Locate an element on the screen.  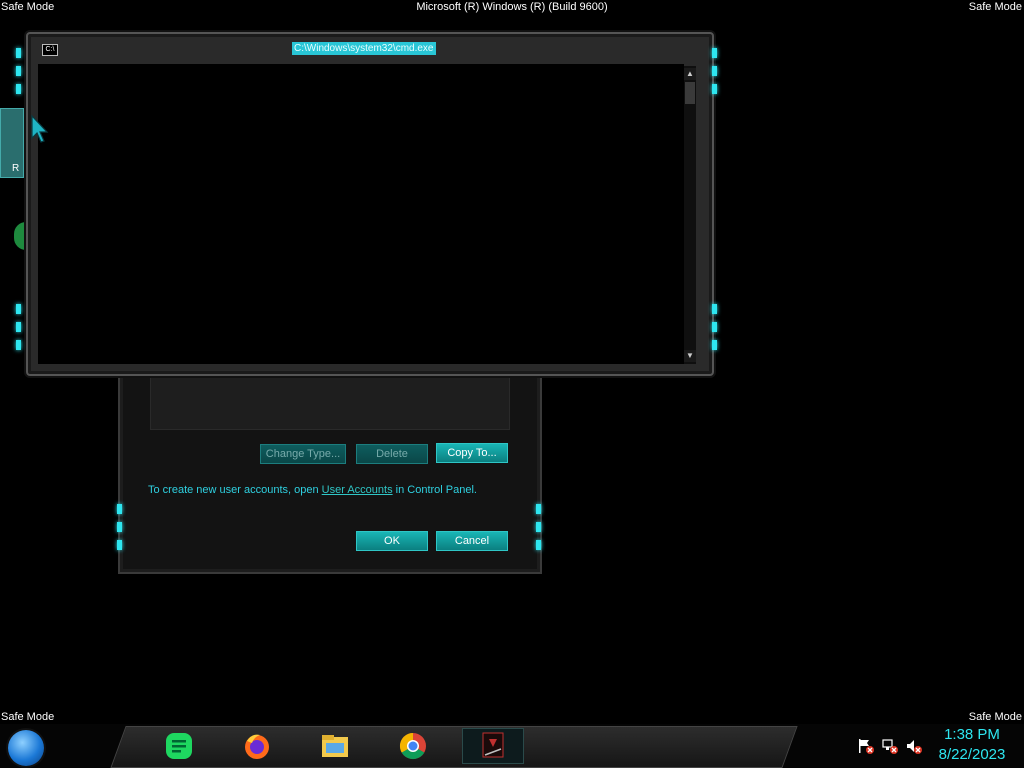
clock-date: 8/22/2023 is located at coordinates (972, 754).